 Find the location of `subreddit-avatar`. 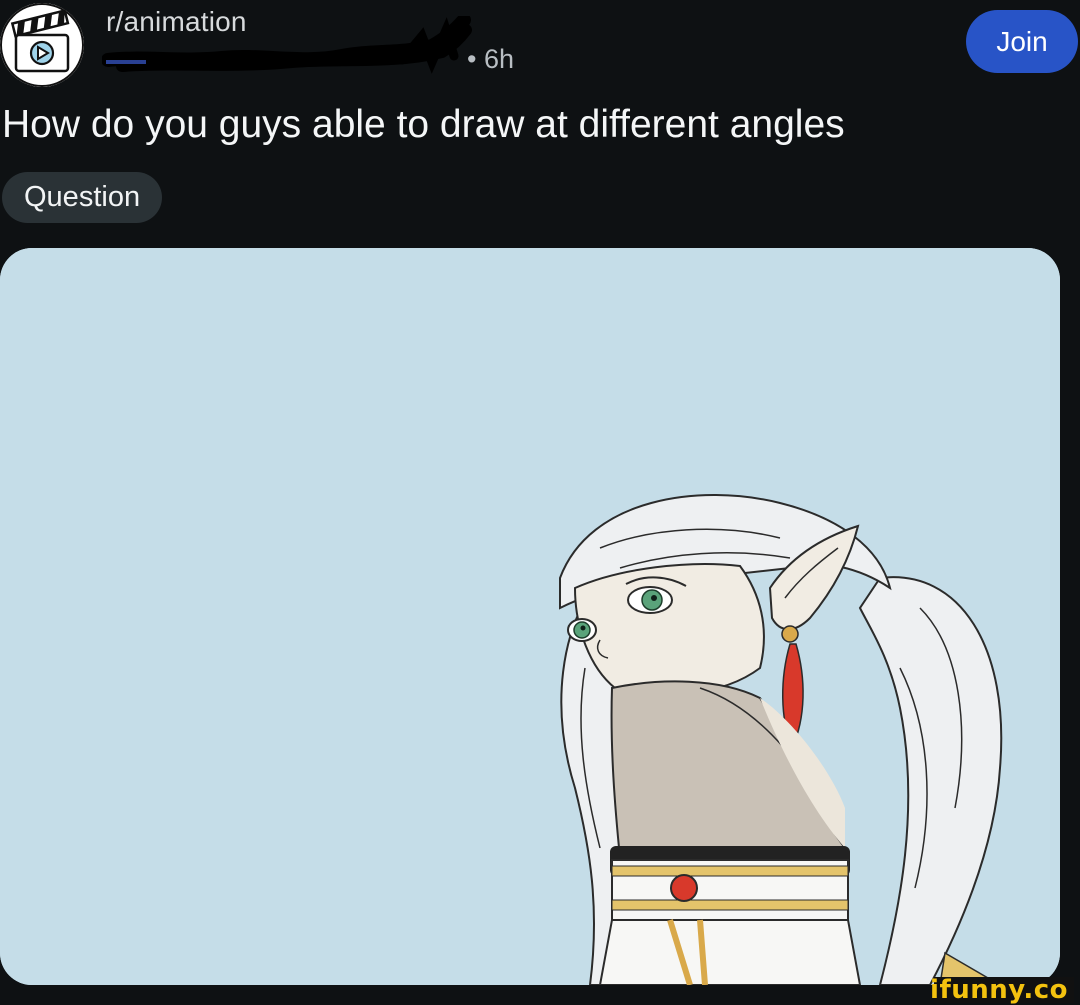

subreddit-avatar is located at coordinates (42, 45).